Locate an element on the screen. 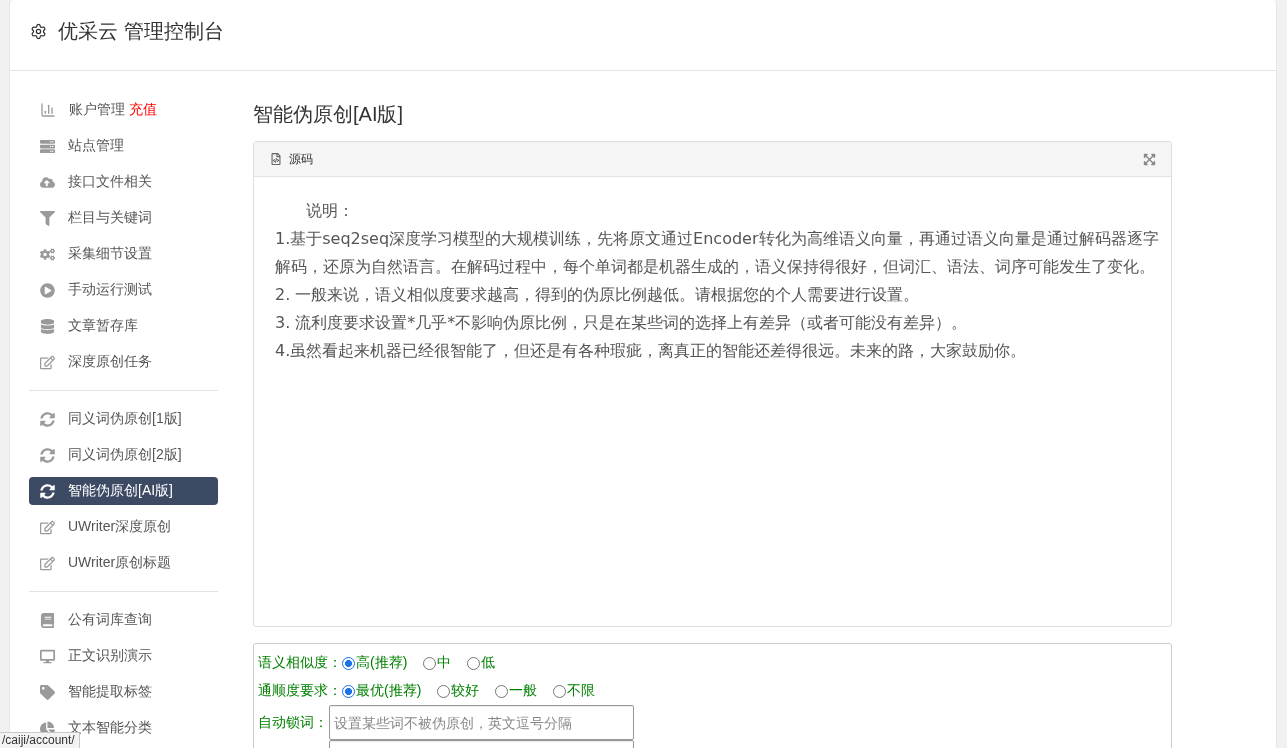 The image size is (1287, 748). sidebar-item: UWriter深度原创 is located at coordinates (123, 527).